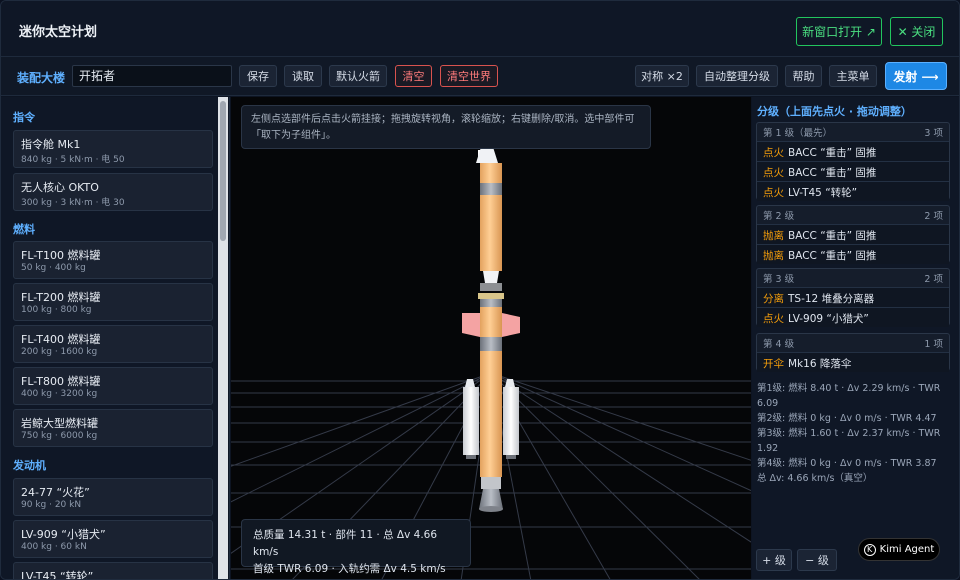  I want to click on vab-label: 装配大楼, so click(41, 78).